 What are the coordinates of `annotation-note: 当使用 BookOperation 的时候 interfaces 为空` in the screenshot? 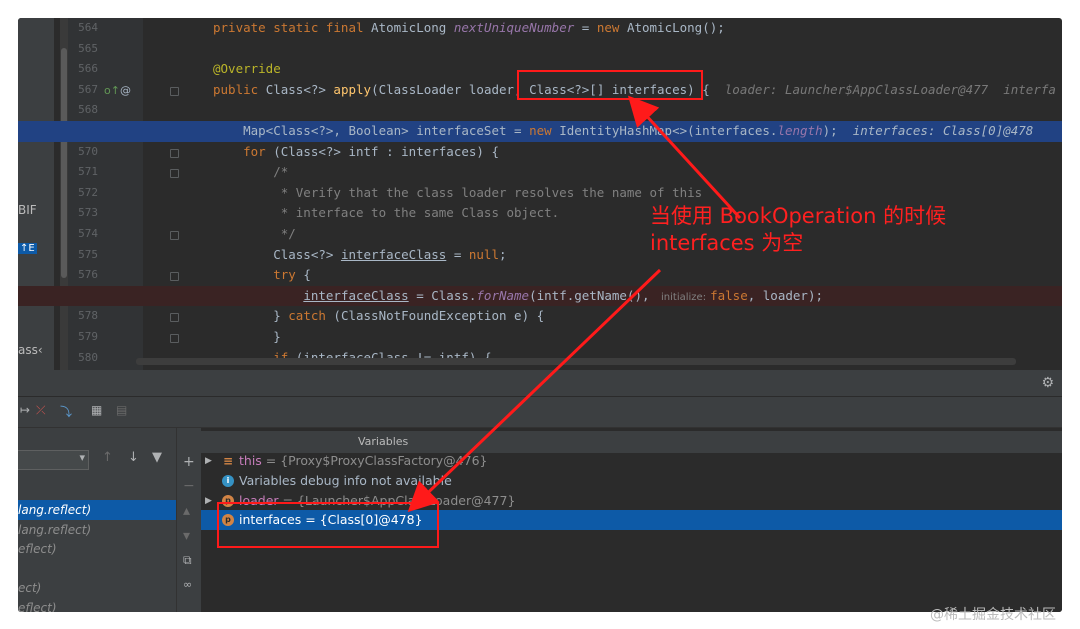 It's located at (798, 230).